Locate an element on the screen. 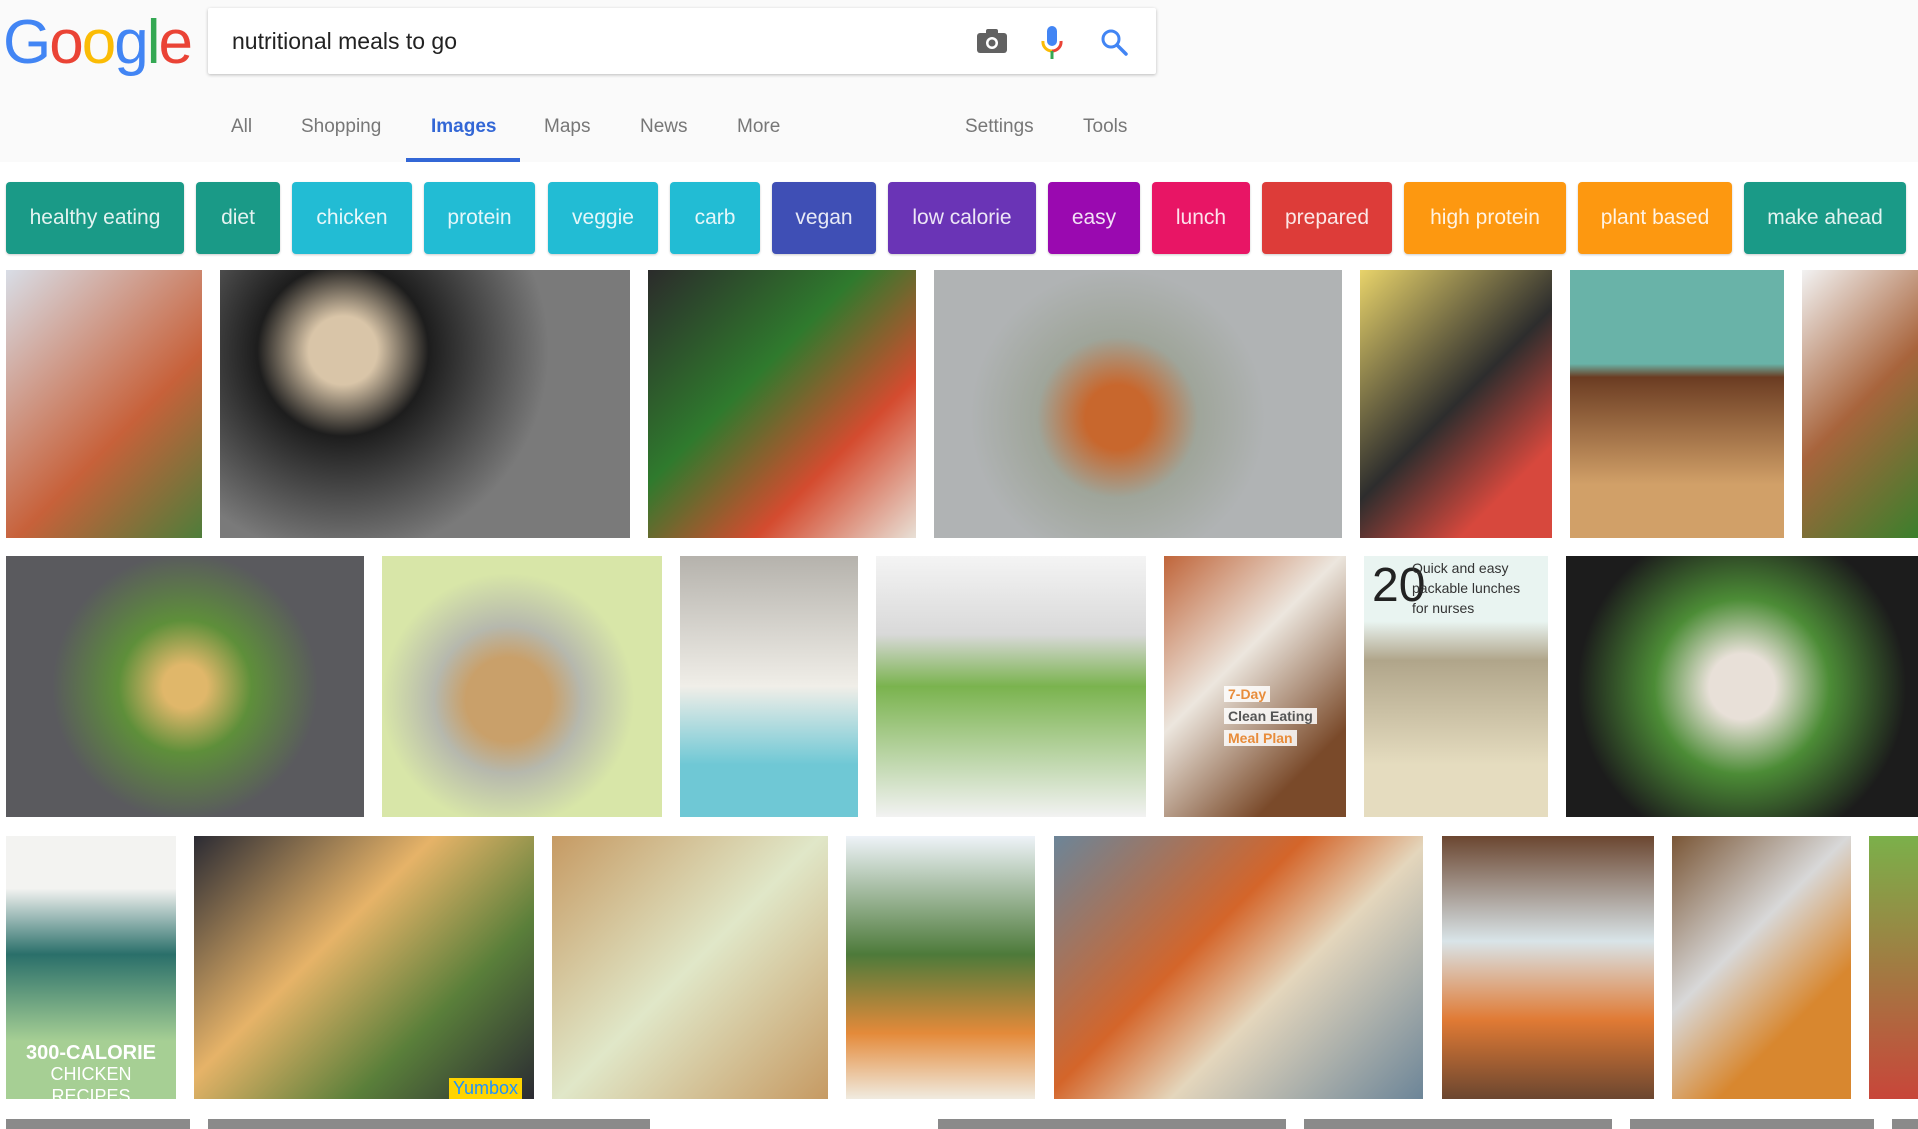 This screenshot has height=1129, width=1918. settings-link: Settings is located at coordinates (999, 127).